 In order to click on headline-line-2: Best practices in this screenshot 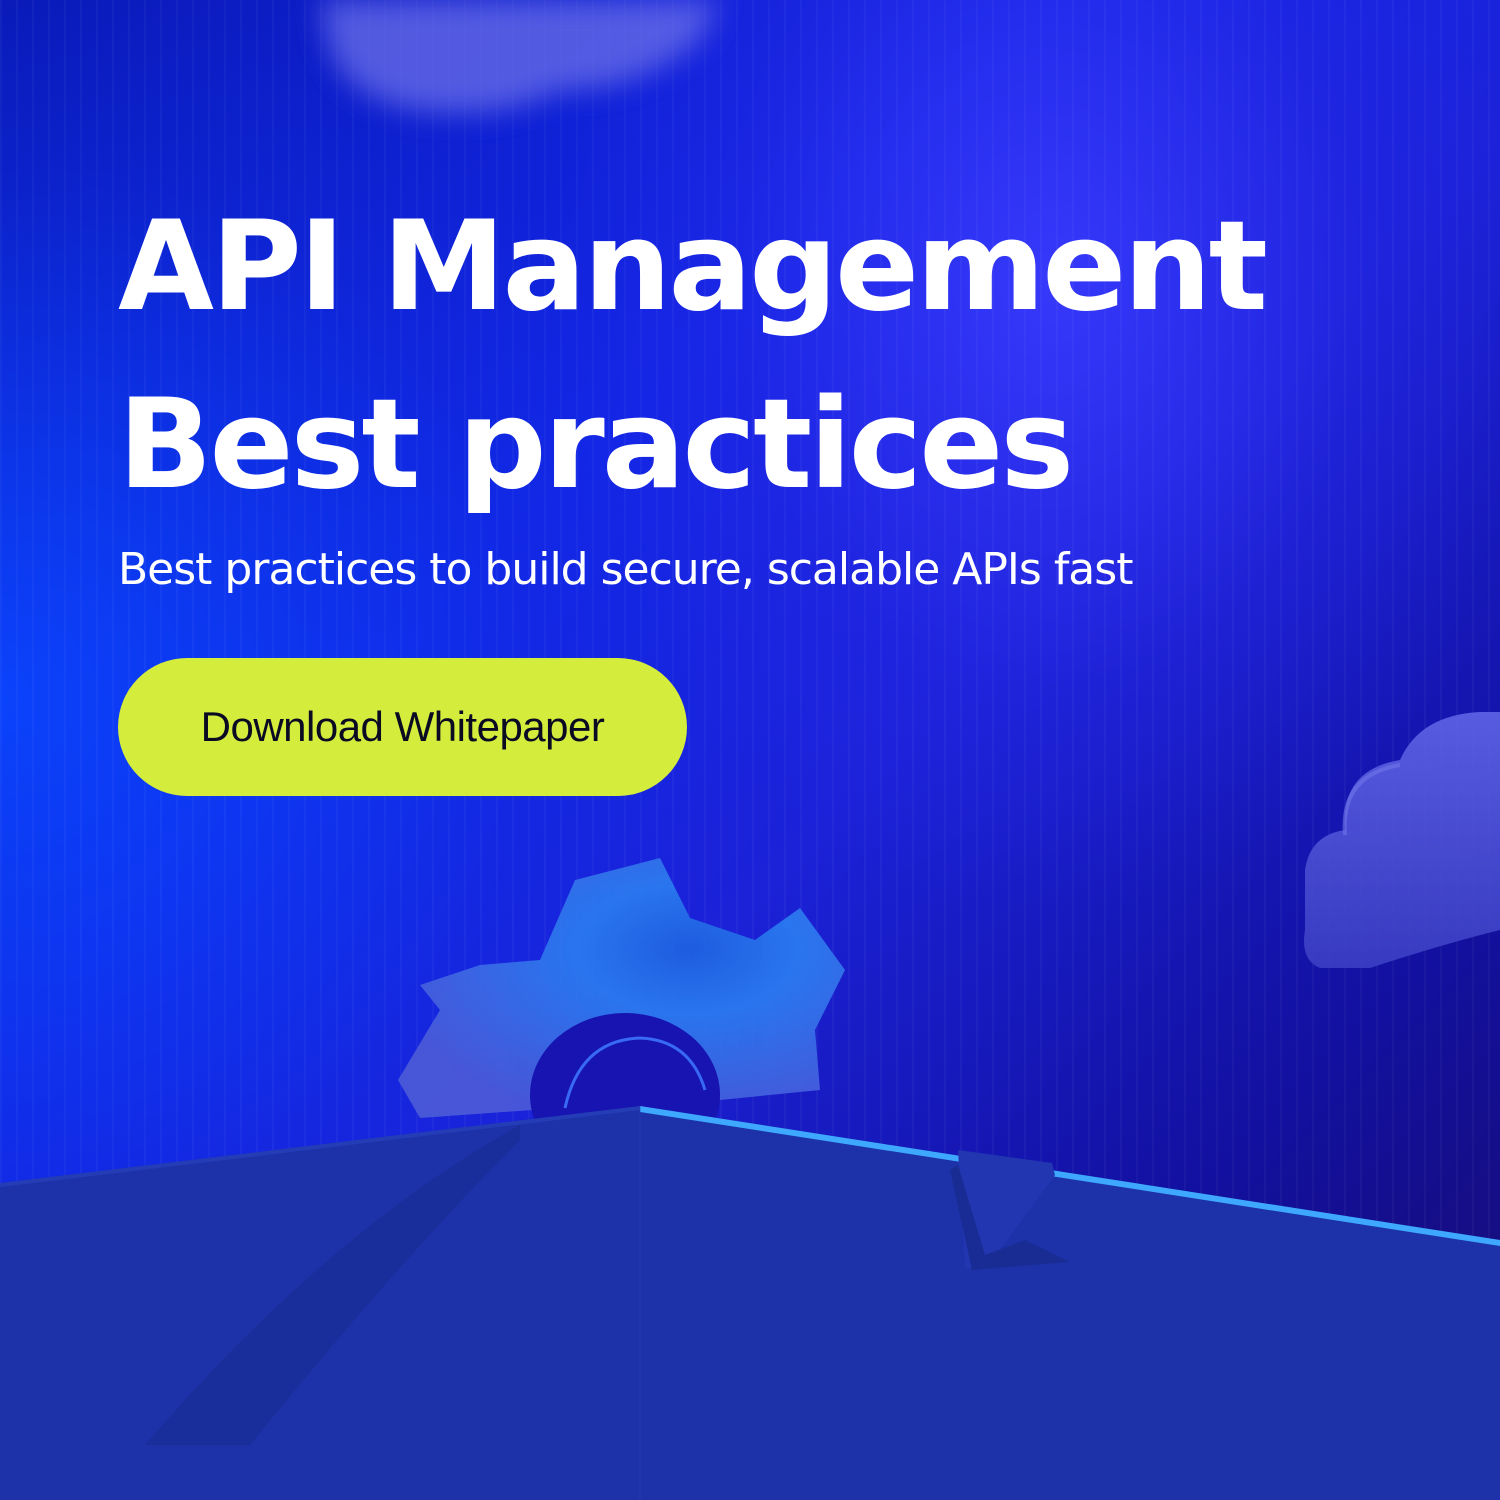, I will do `click(596, 445)`.